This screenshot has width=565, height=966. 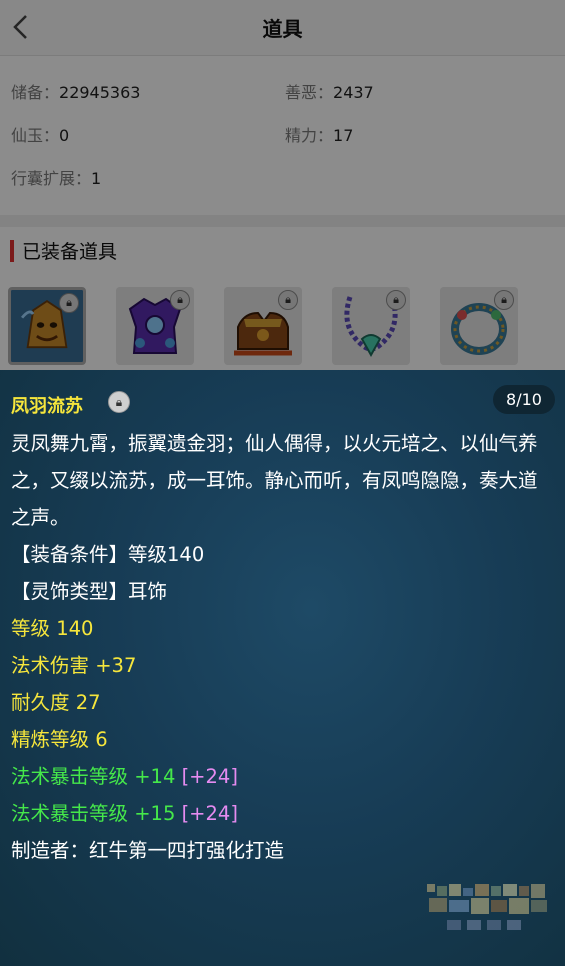 What do you see at coordinates (52, 628) in the screenshot?
I see `attribute-line: 等级 140` at bounding box center [52, 628].